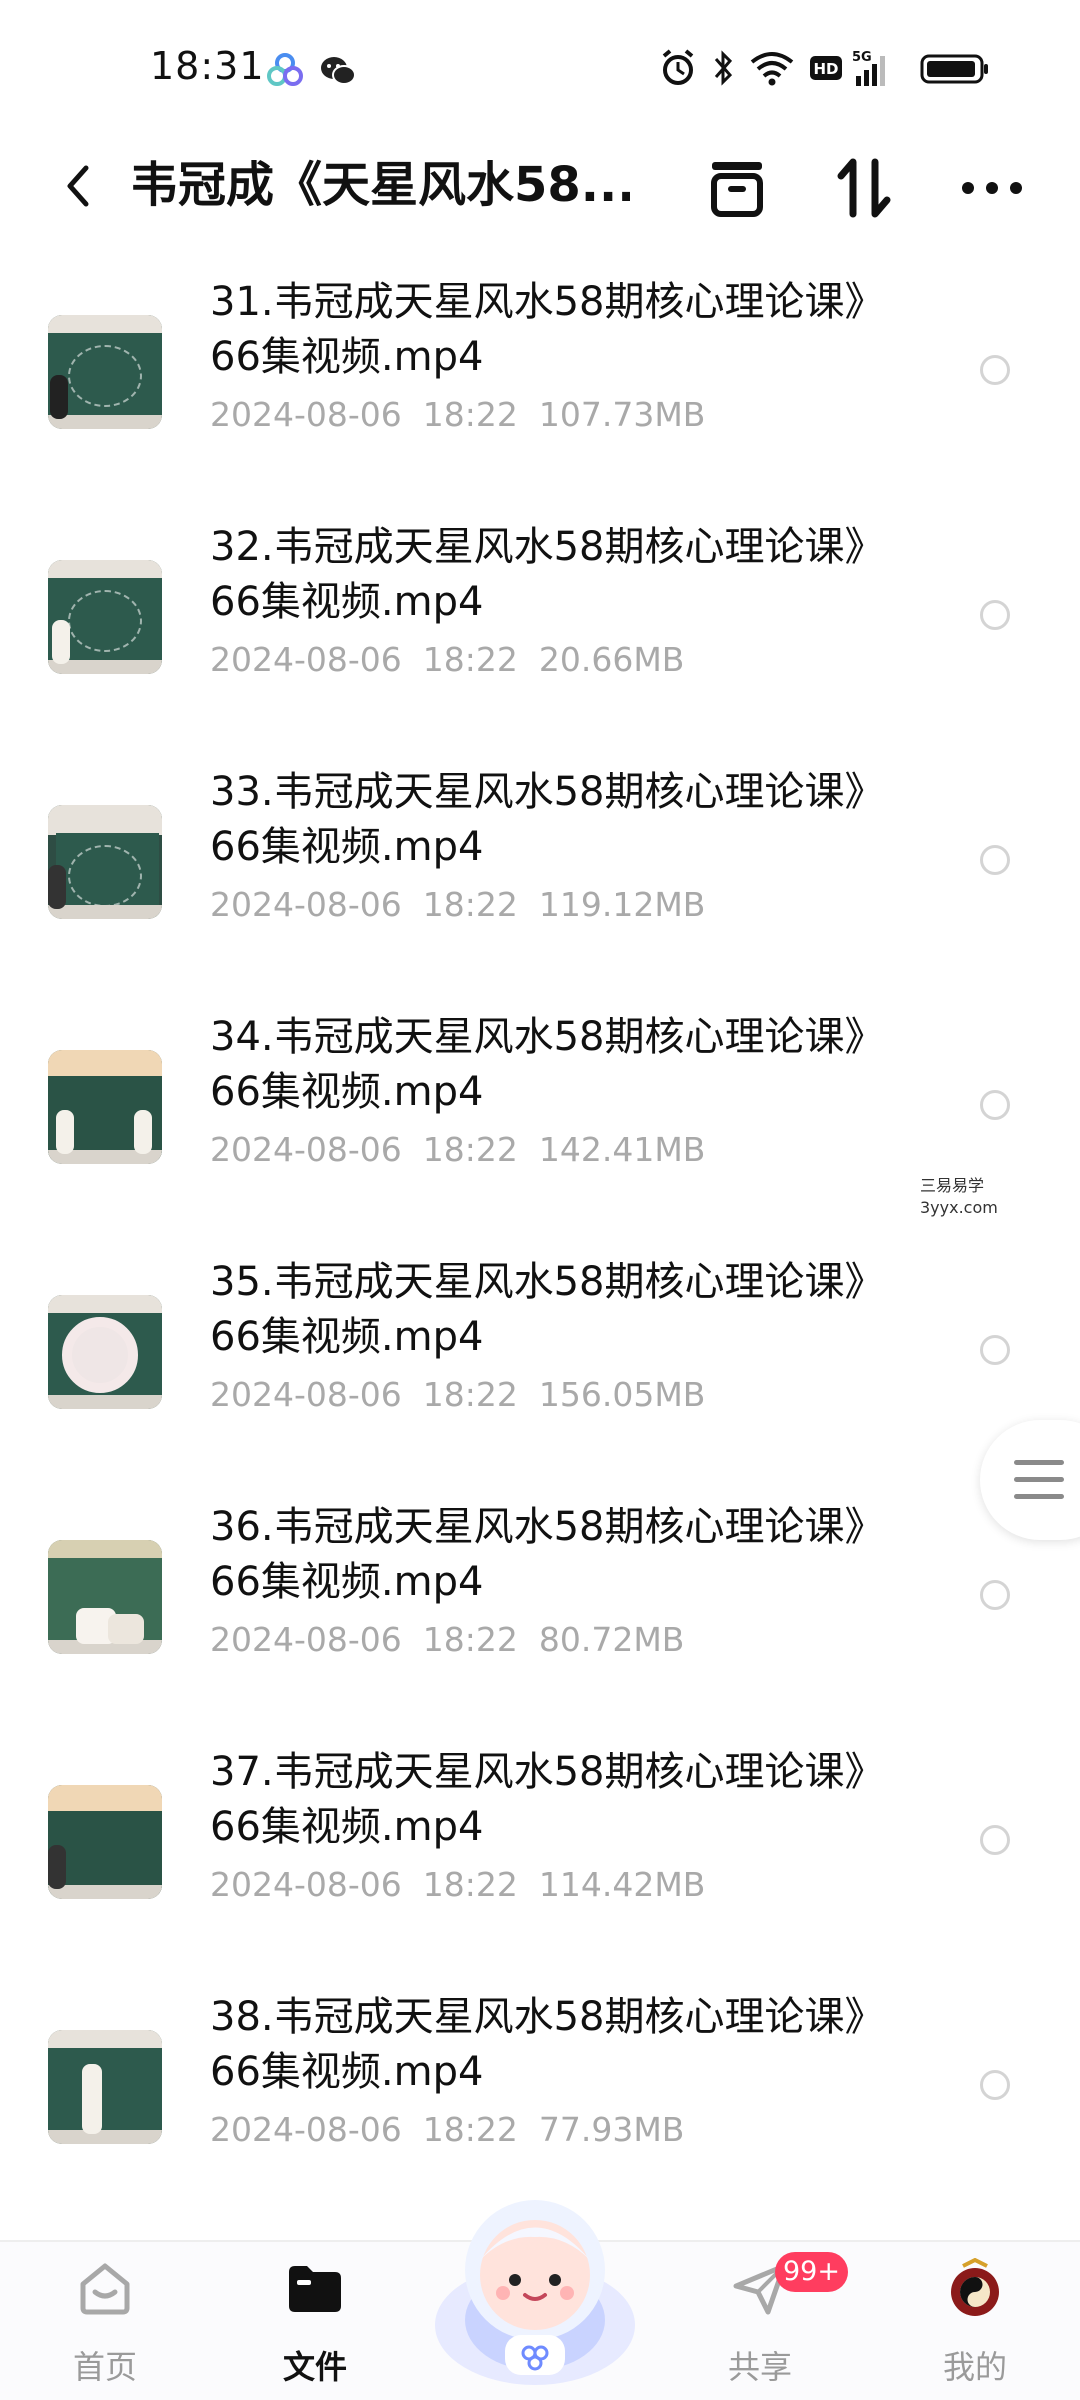 The height and width of the screenshot is (2400, 1080). I want to click on nav-label: 我的, so click(974, 2367).